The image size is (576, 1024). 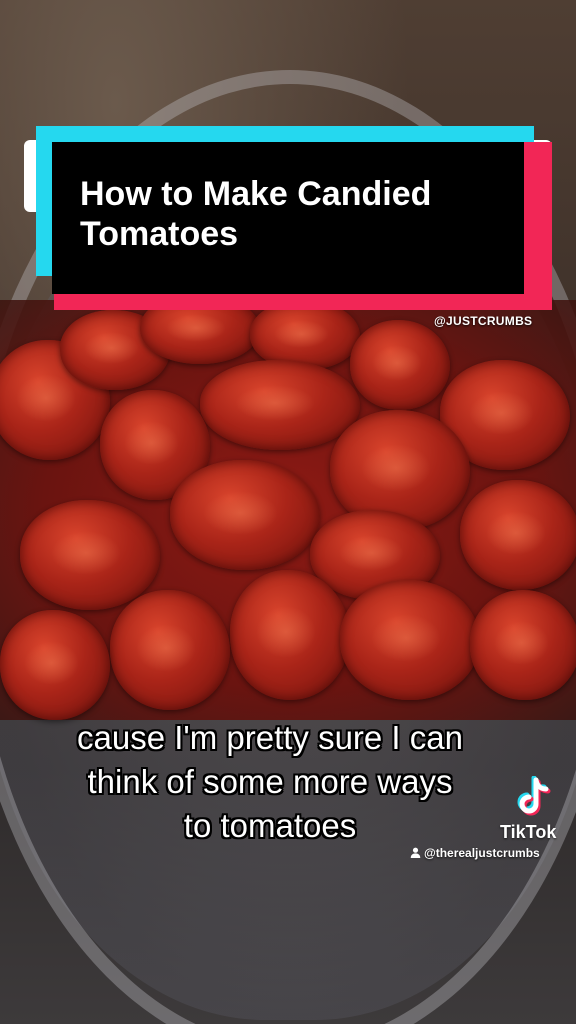 What do you see at coordinates (415, 852) in the screenshot?
I see `person-icon` at bounding box center [415, 852].